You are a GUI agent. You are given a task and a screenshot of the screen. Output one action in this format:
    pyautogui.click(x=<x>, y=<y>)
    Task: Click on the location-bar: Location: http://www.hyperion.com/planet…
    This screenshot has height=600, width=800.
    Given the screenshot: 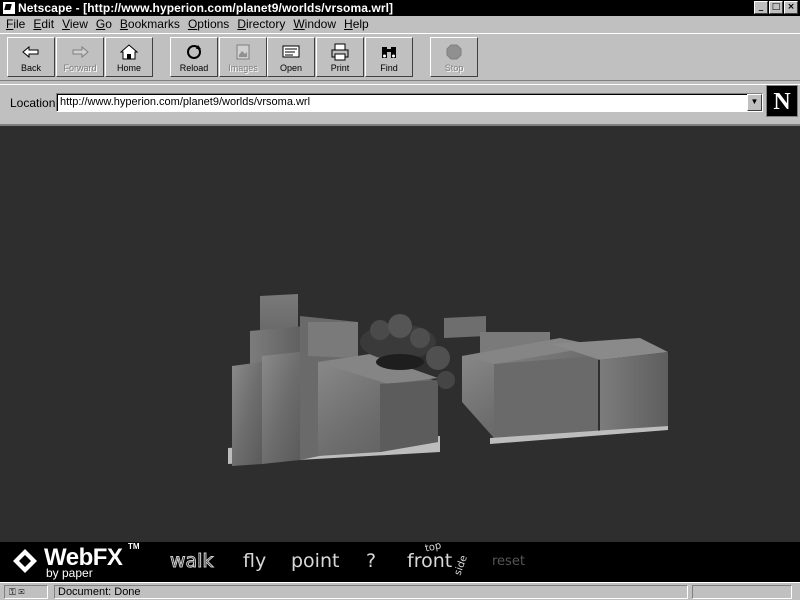 What is the action you would take?
    pyautogui.click(x=400, y=104)
    